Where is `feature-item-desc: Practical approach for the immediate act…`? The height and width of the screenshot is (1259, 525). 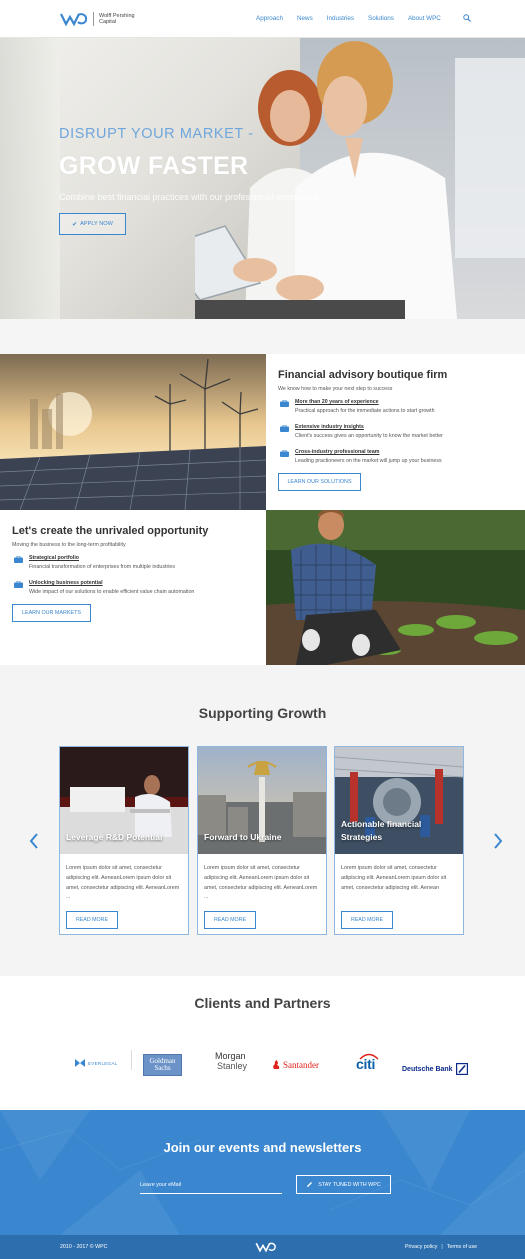 feature-item-desc: Practical approach for the immediate act… is located at coordinates (365, 411).